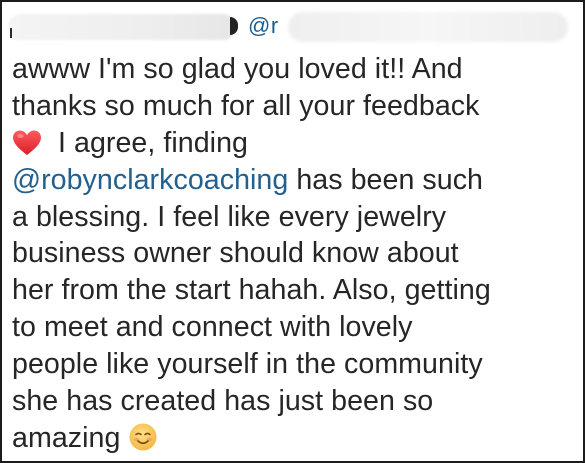 The height and width of the screenshot is (463, 585). I want to click on redacted-recipient-handle, so click(428, 27).